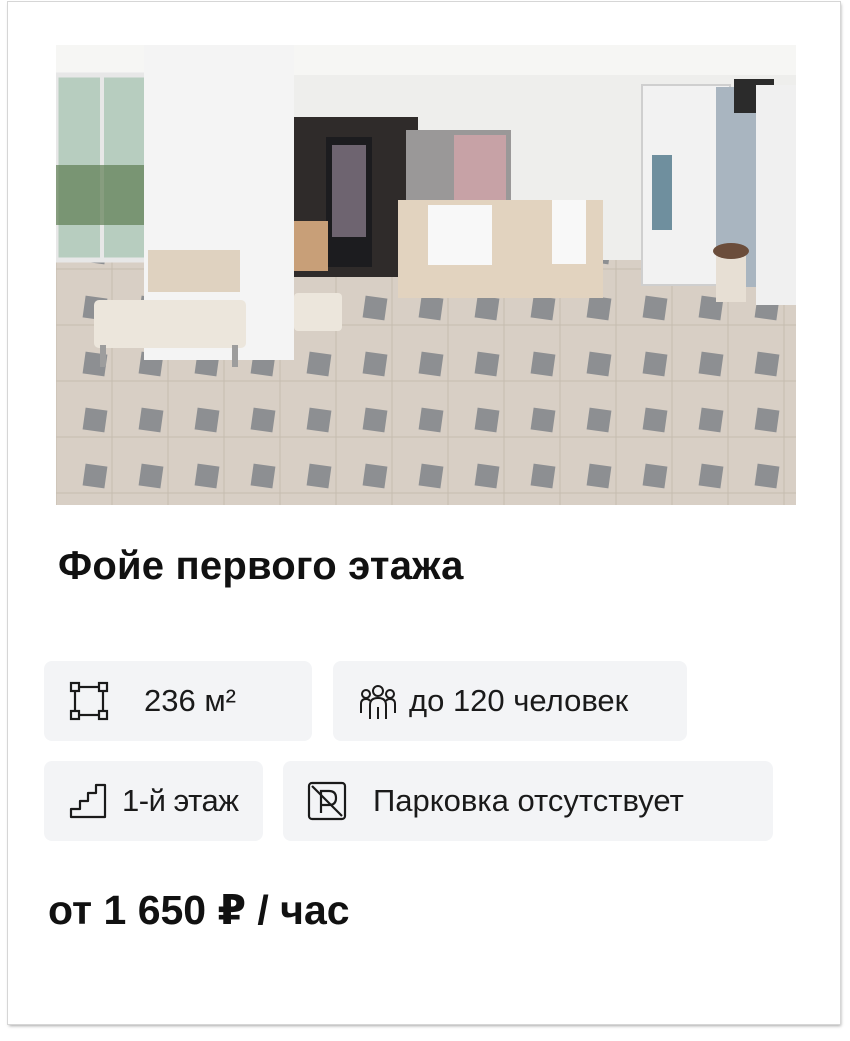 The image size is (850, 1041). I want to click on venue-title: Фойе первого этажа, so click(261, 566).